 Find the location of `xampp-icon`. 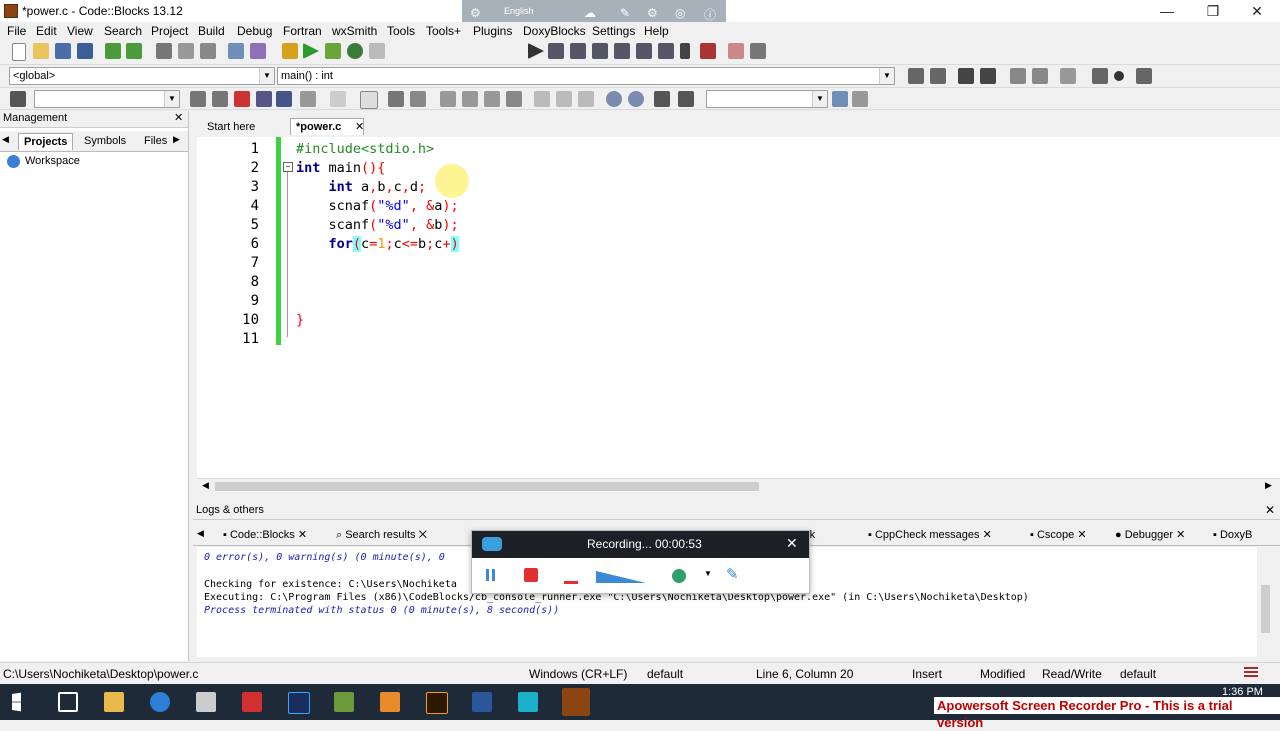

xampp-icon is located at coordinates (390, 702).